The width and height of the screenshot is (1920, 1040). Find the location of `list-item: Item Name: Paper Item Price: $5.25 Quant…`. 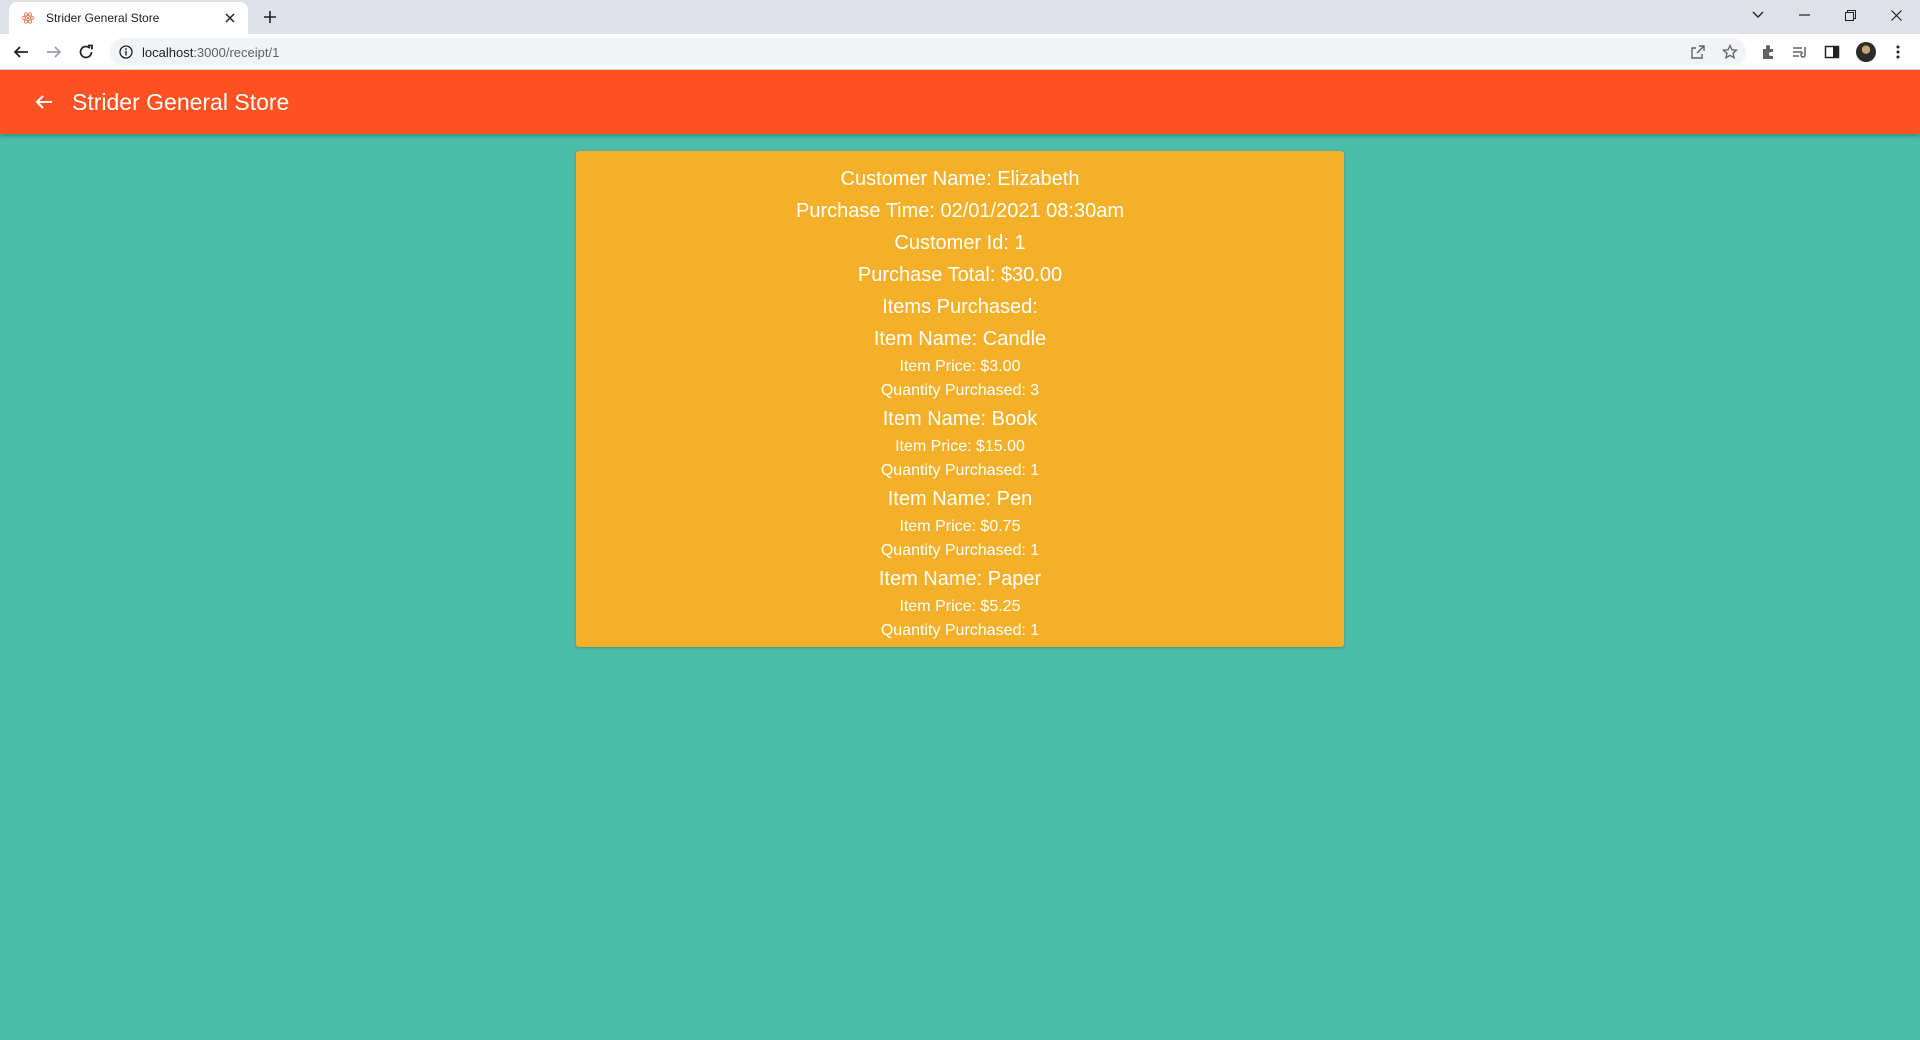

list-item: Item Name: Paper Item Price: $5.25 Quant… is located at coordinates (960, 603).